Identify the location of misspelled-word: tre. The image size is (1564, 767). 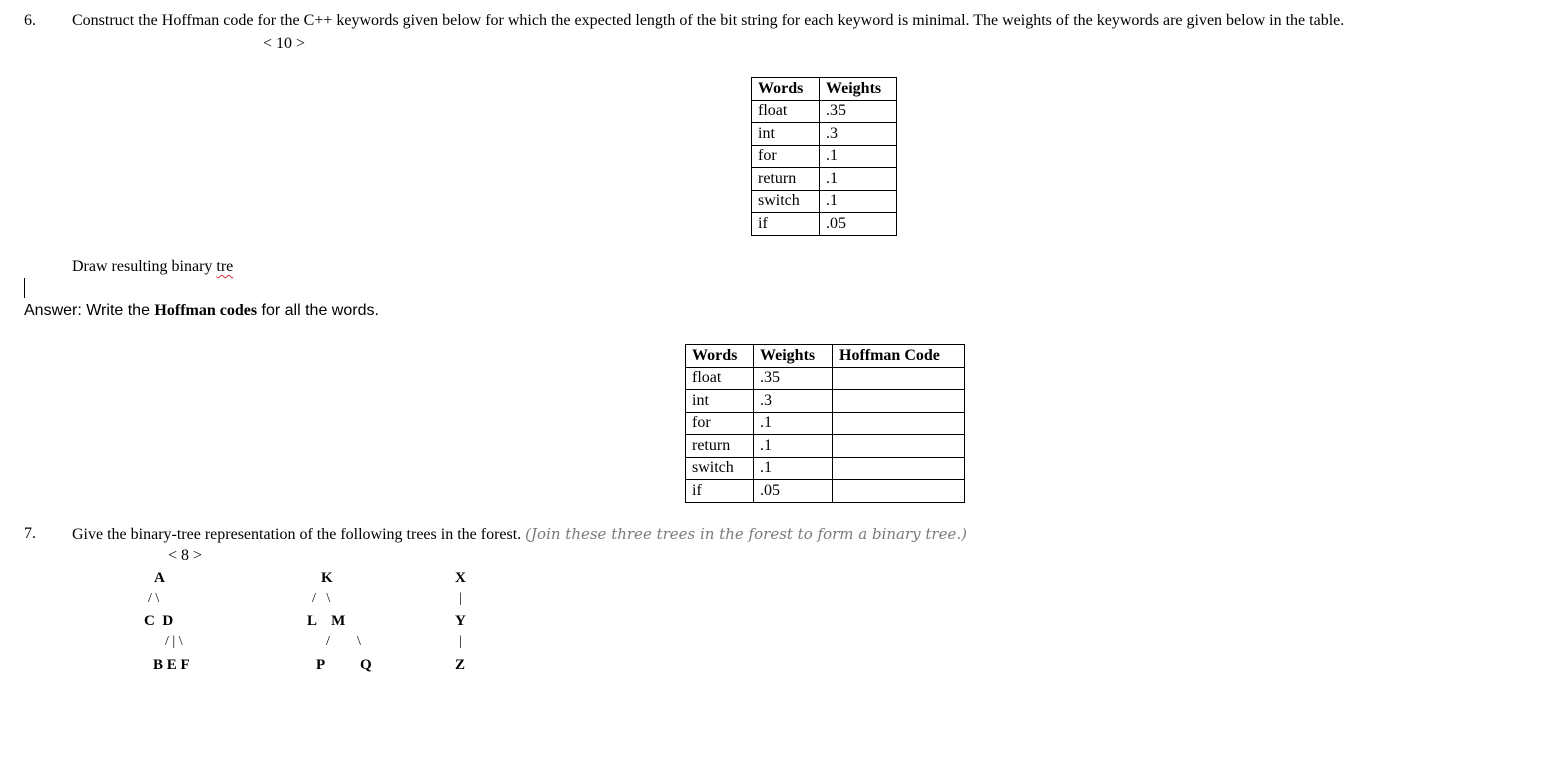
(224, 266).